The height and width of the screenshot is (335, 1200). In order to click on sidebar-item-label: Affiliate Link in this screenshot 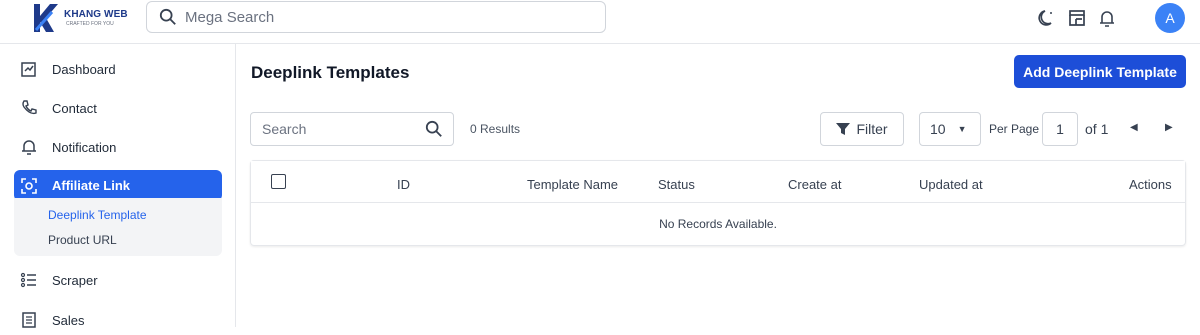, I will do `click(91, 185)`.